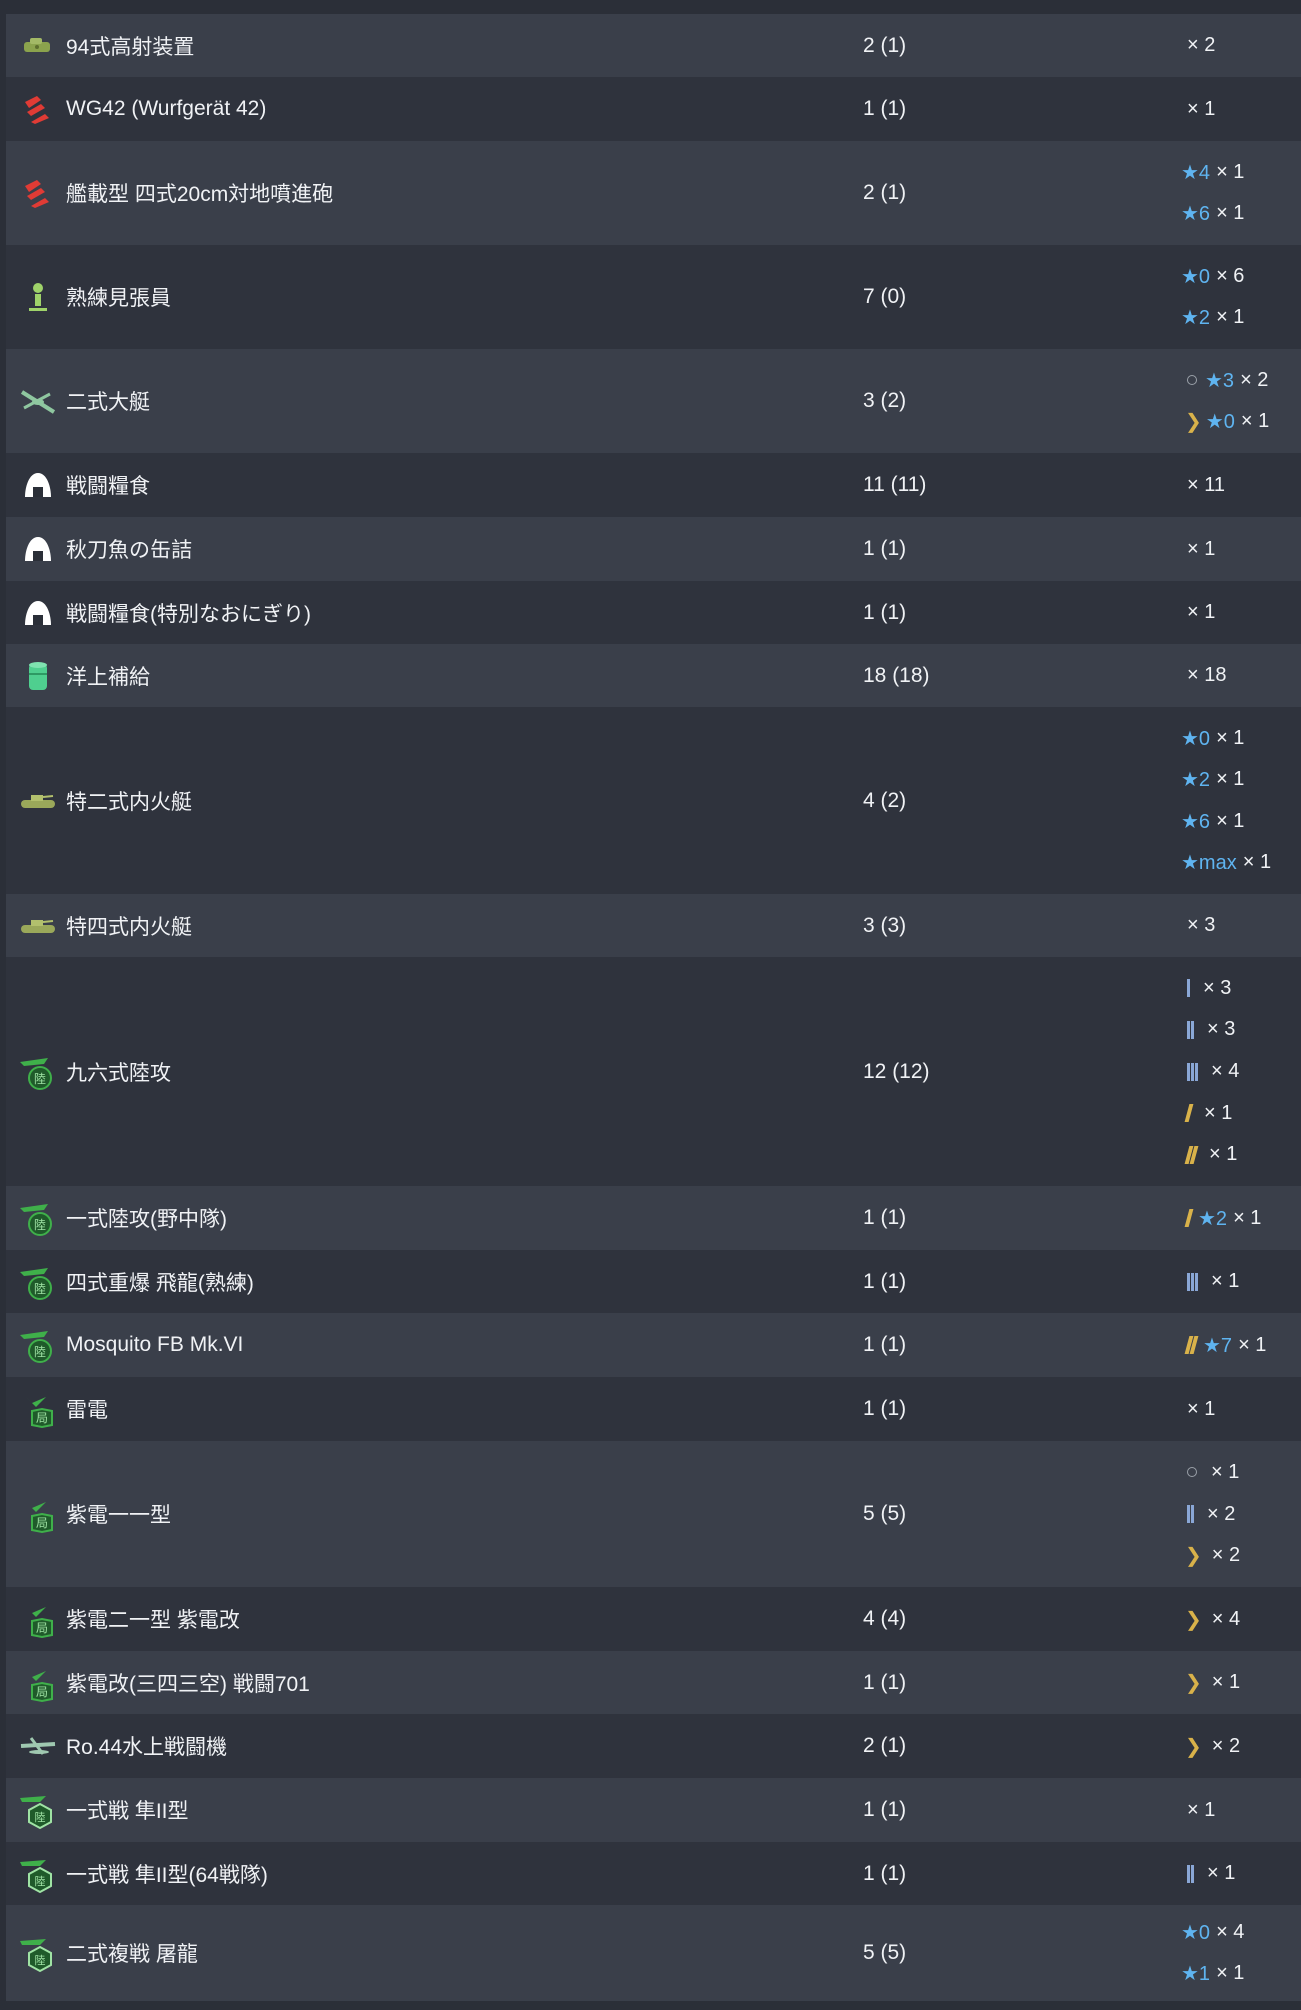 The height and width of the screenshot is (2010, 1301). Describe the element at coordinates (1218, 1345) in the screenshot. I see `improvement-star: ★7` at that location.